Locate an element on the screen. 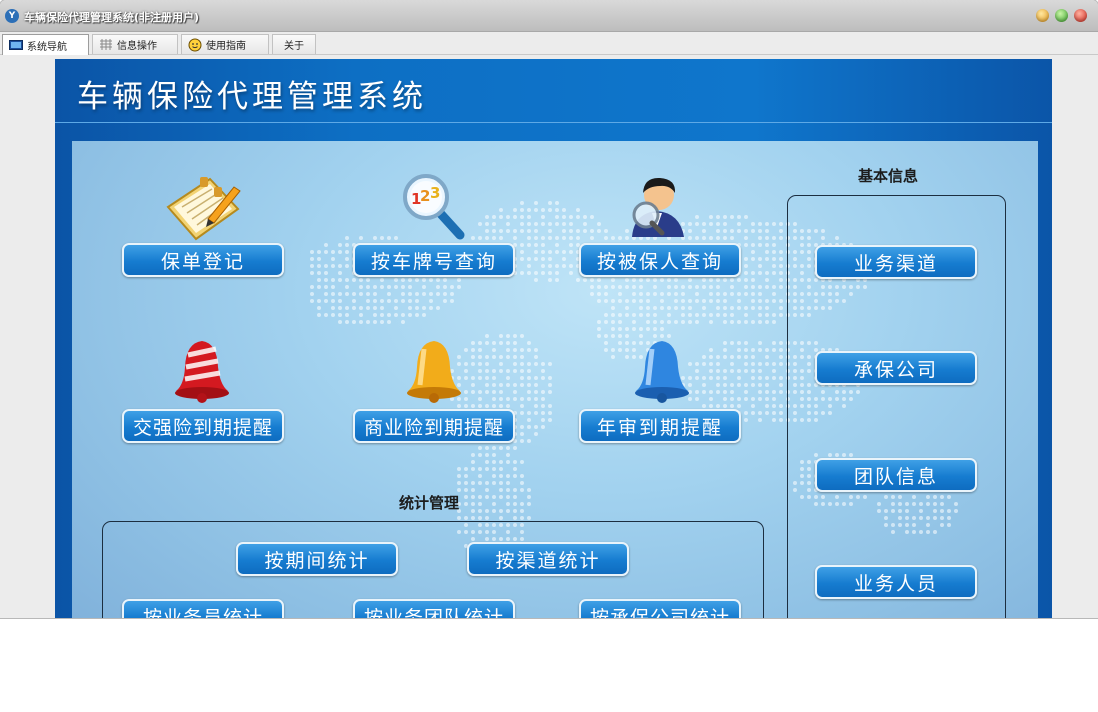  header-divider is located at coordinates (553, 122).